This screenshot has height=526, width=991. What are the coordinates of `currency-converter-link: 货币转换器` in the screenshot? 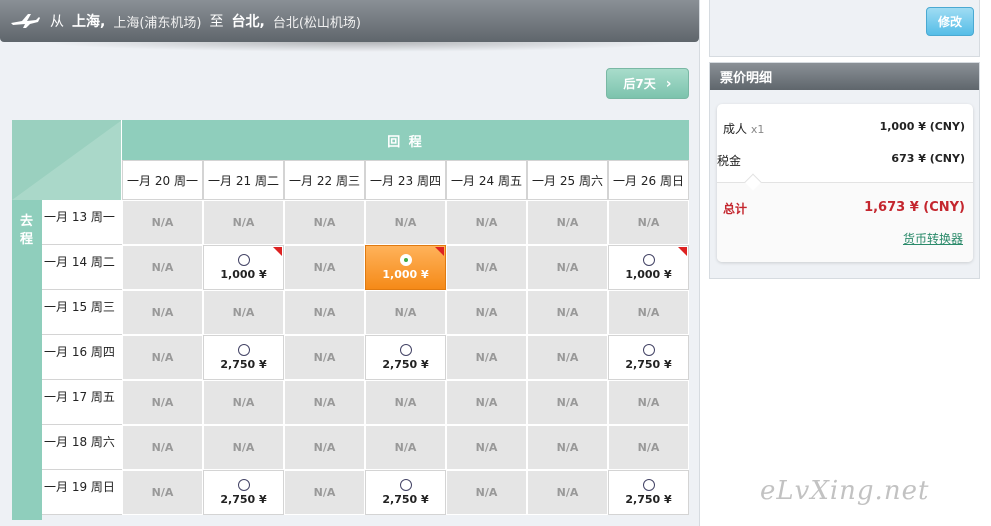 It's located at (933, 238).